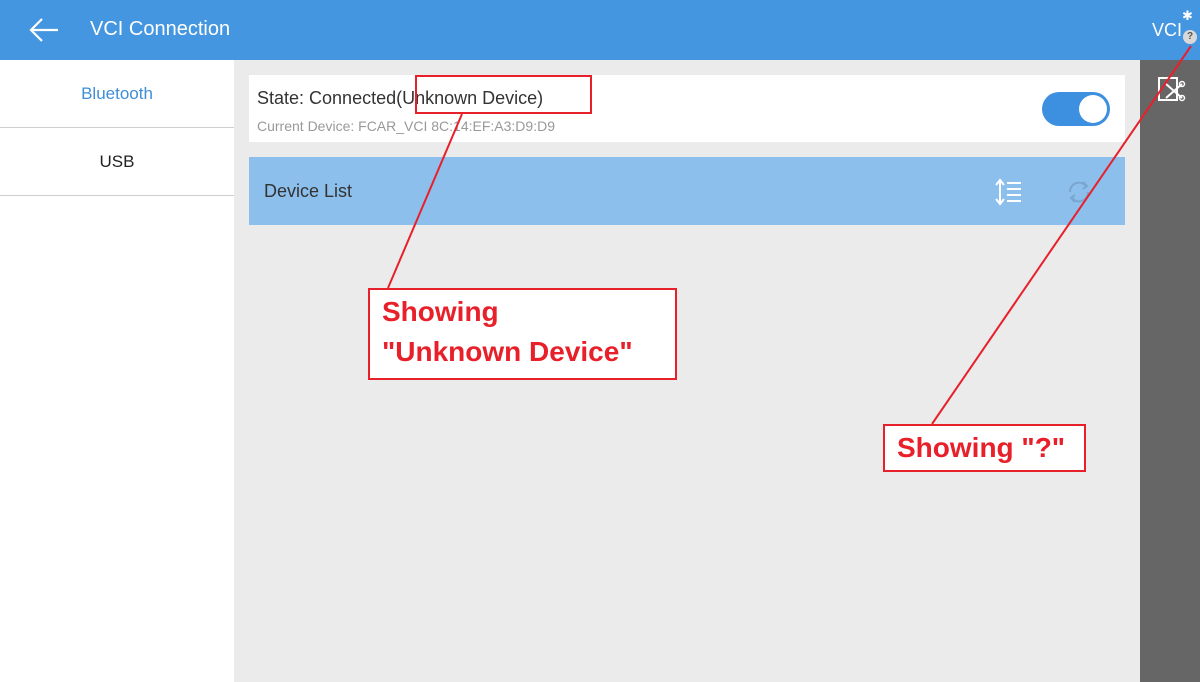 The height and width of the screenshot is (682, 1200). Describe the element at coordinates (308, 191) in the screenshot. I see `device-list-title: Device List` at that location.